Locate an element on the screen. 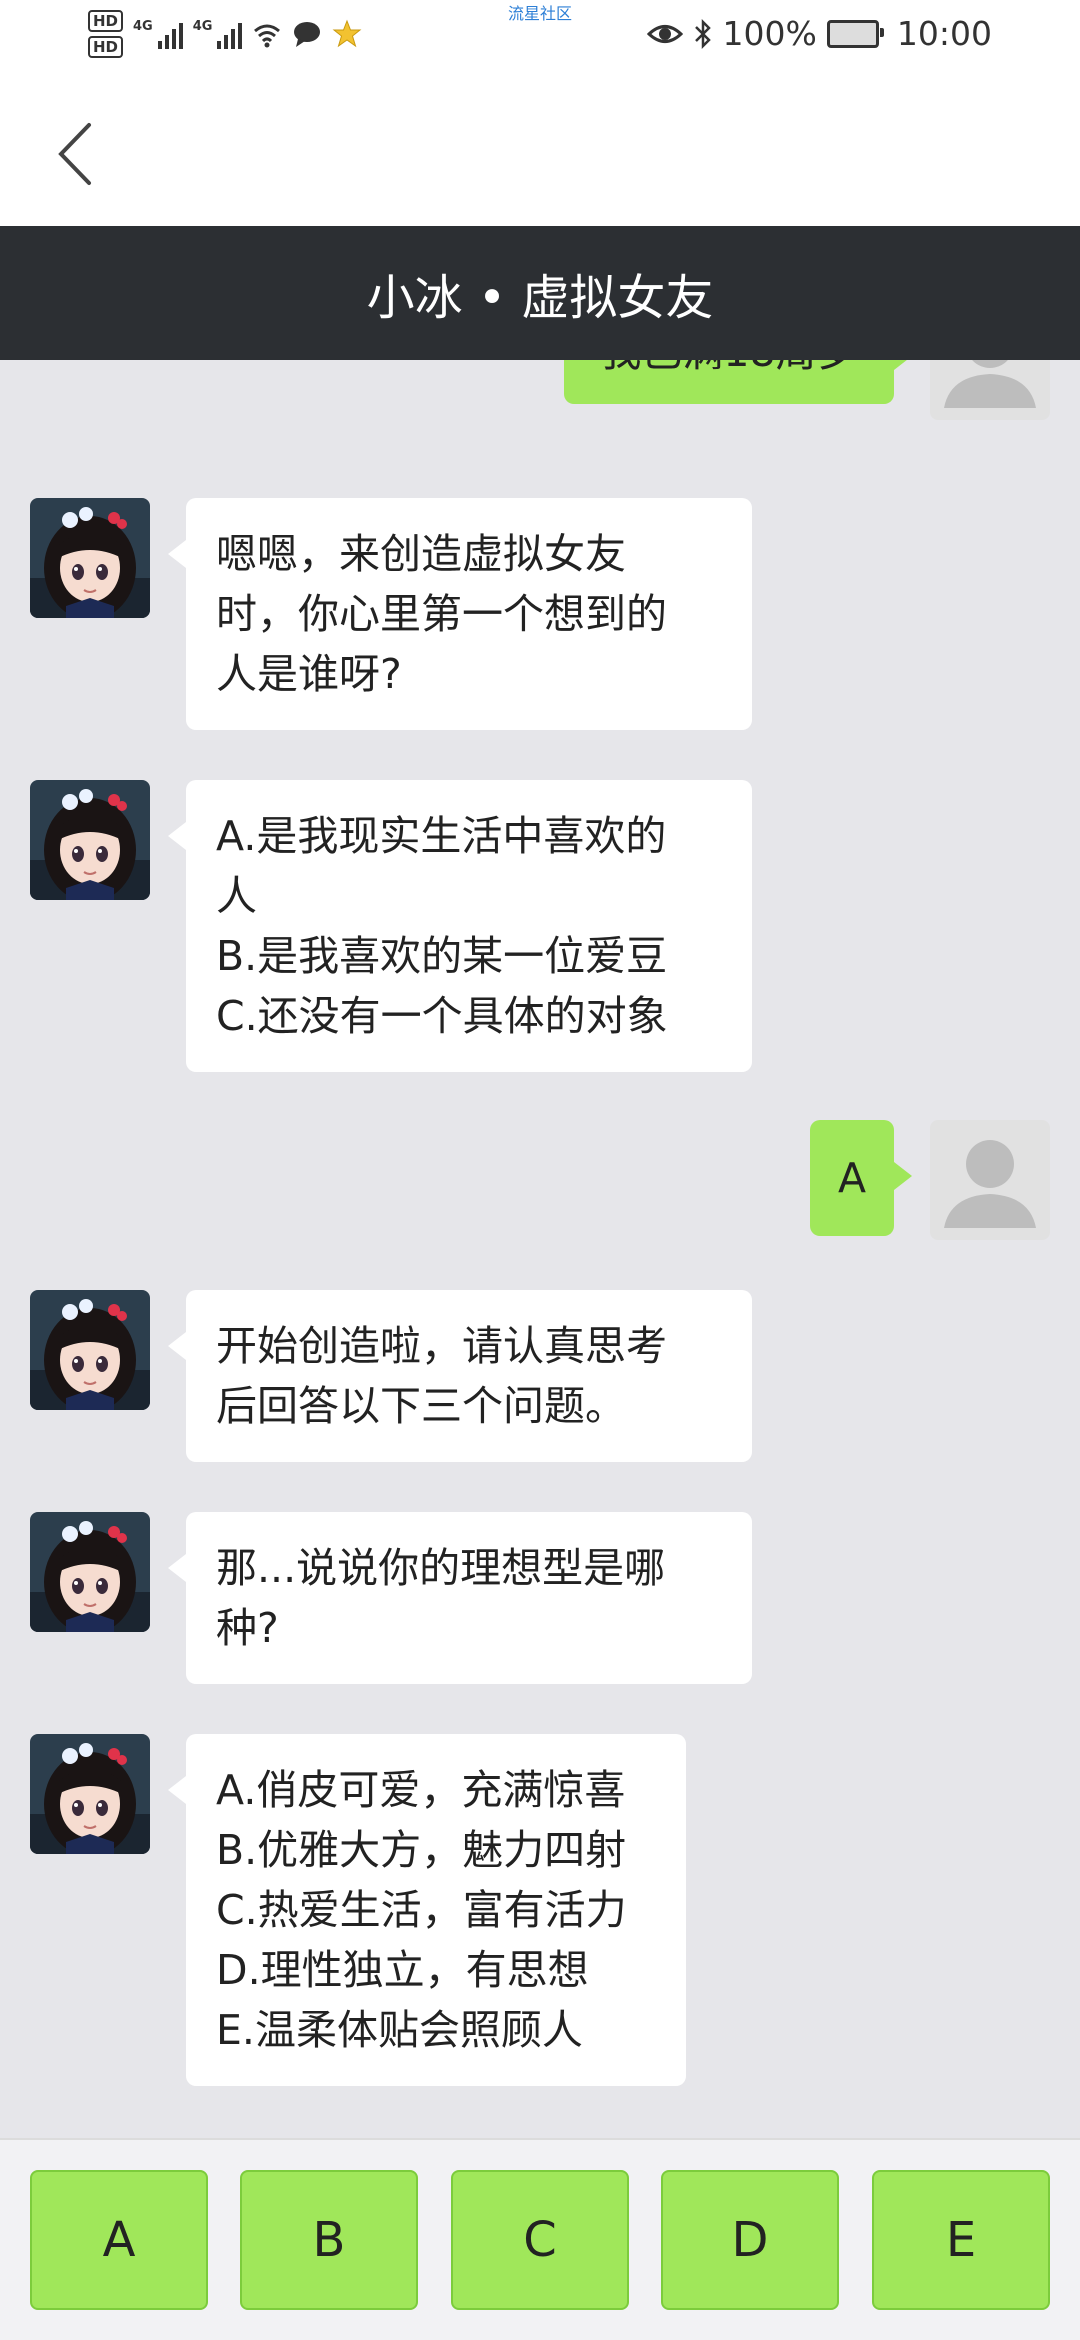 This screenshot has width=1080, height=2340. chat-title-bar: 小冰 • 虚拟女友 is located at coordinates (540, 293).